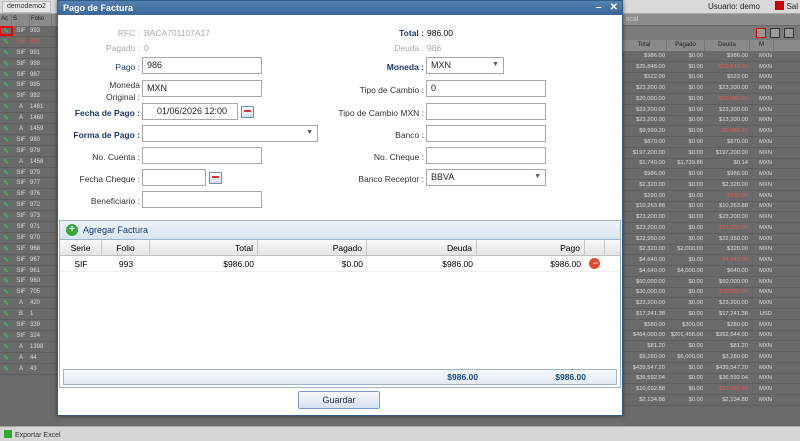 This screenshot has height=441, width=800. What do you see at coordinates (30, 238) in the screenshot?
I see `list-item: ✎ SIF 970` at bounding box center [30, 238].